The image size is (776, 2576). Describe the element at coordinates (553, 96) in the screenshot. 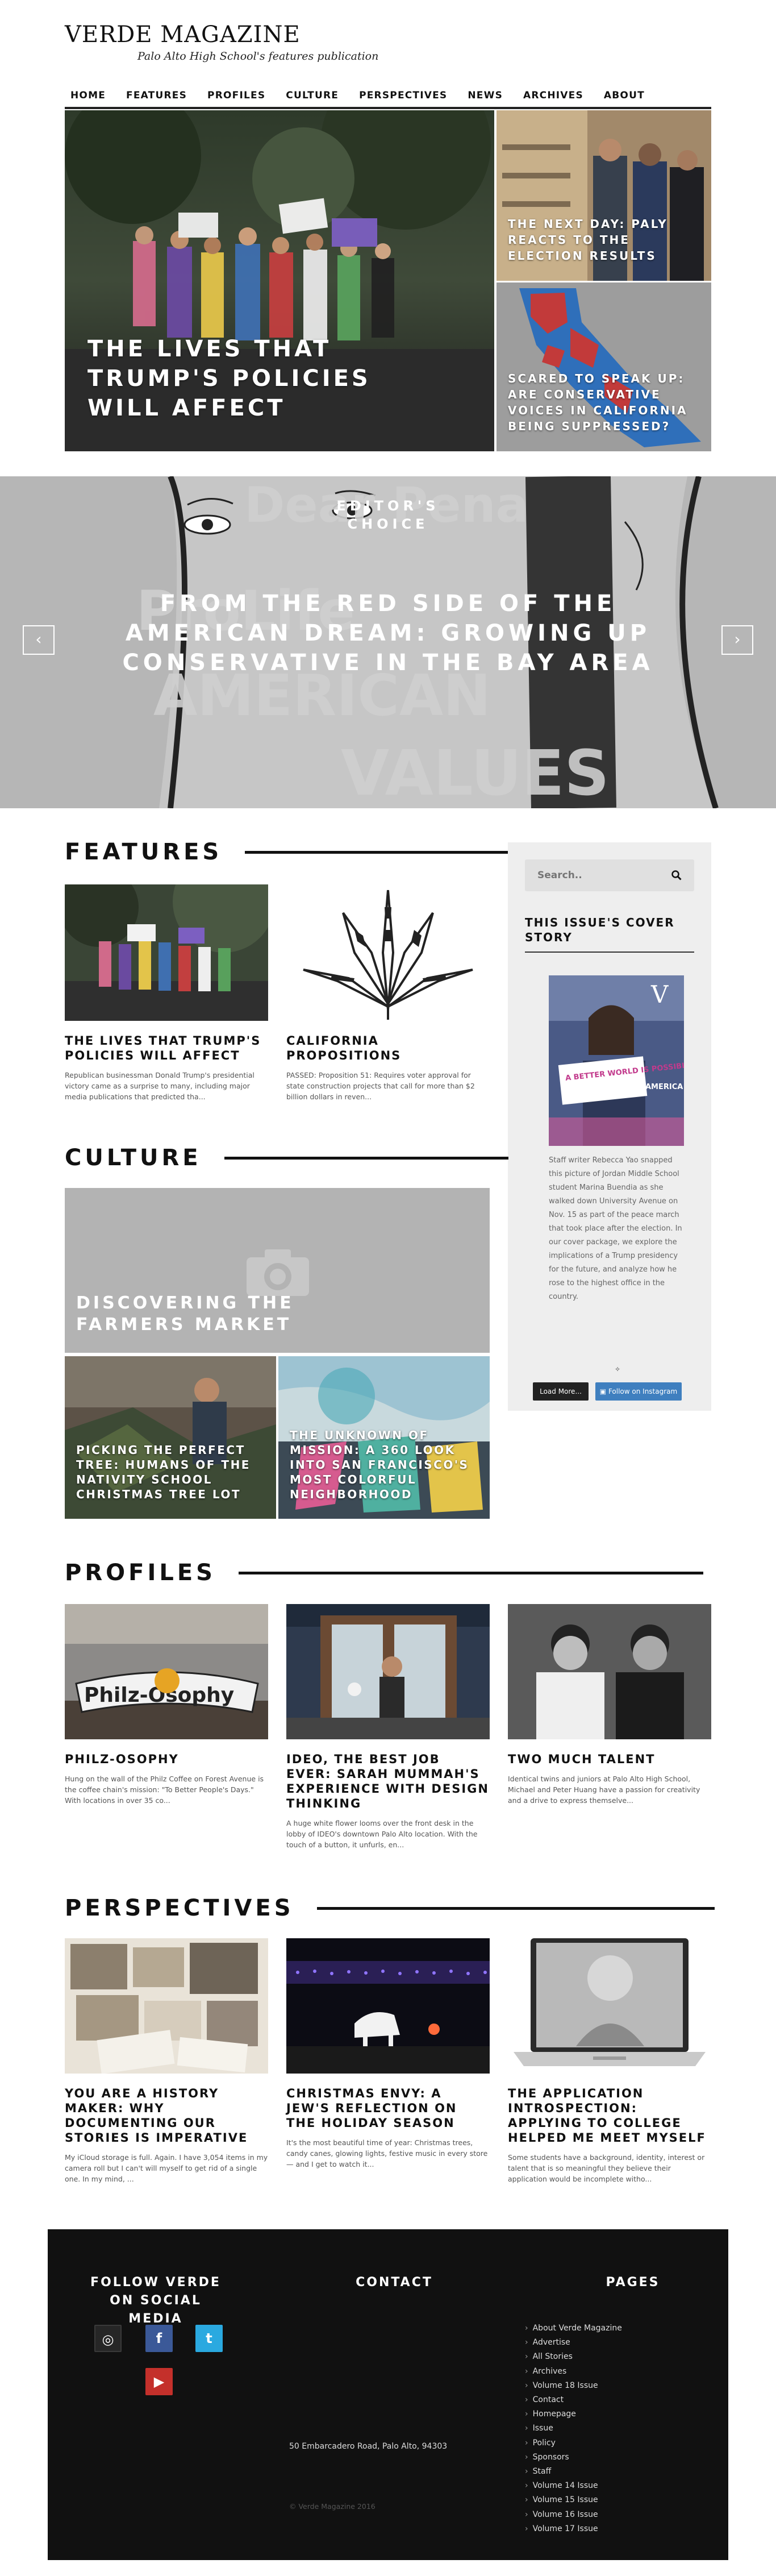

I see `nav-archives: ARCHIVES` at that location.